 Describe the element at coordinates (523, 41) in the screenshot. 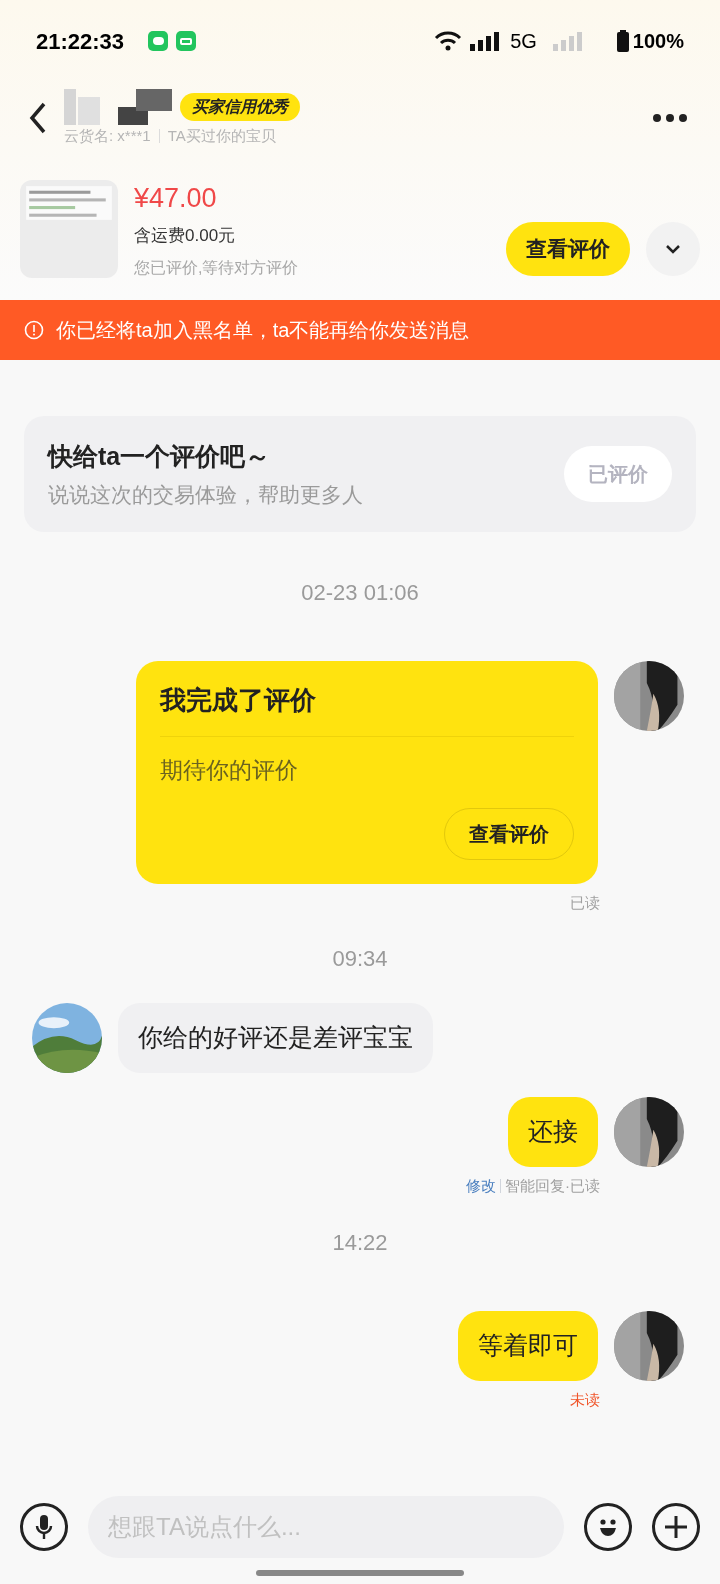

I see `network-label: 5G` at that location.